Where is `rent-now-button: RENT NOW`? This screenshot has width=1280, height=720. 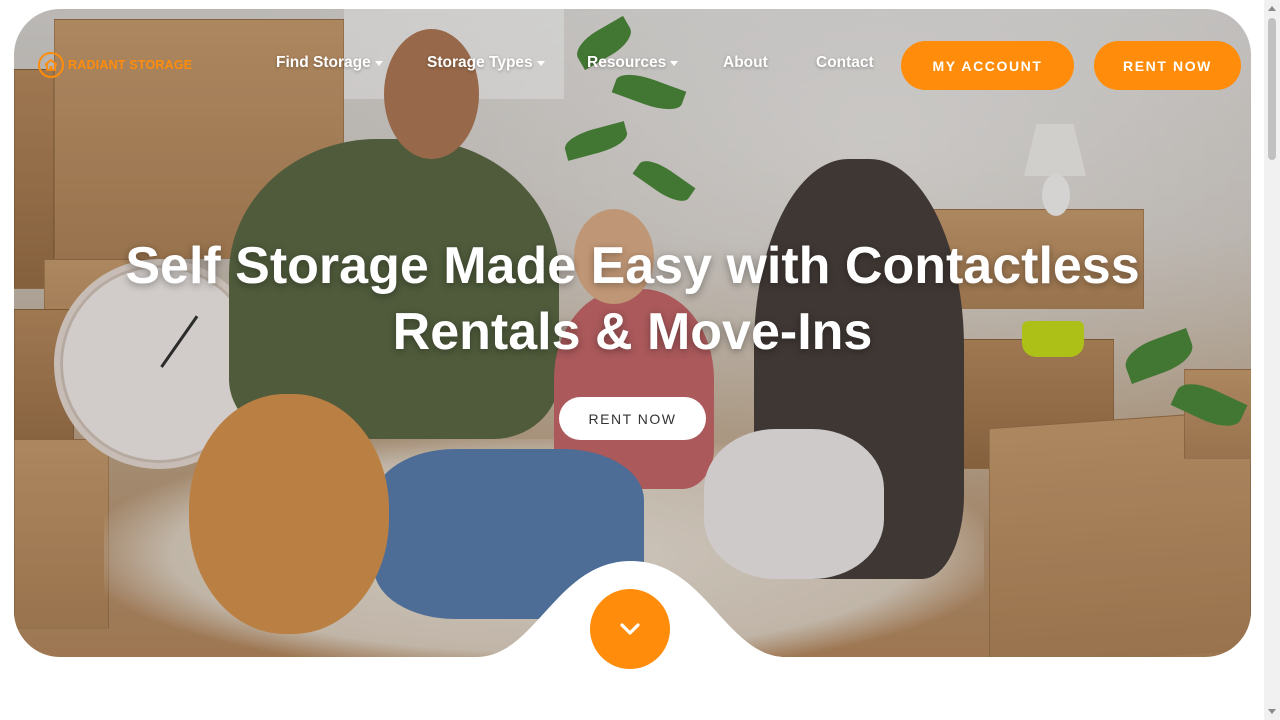 rent-now-button: RENT NOW is located at coordinates (1167, 65).